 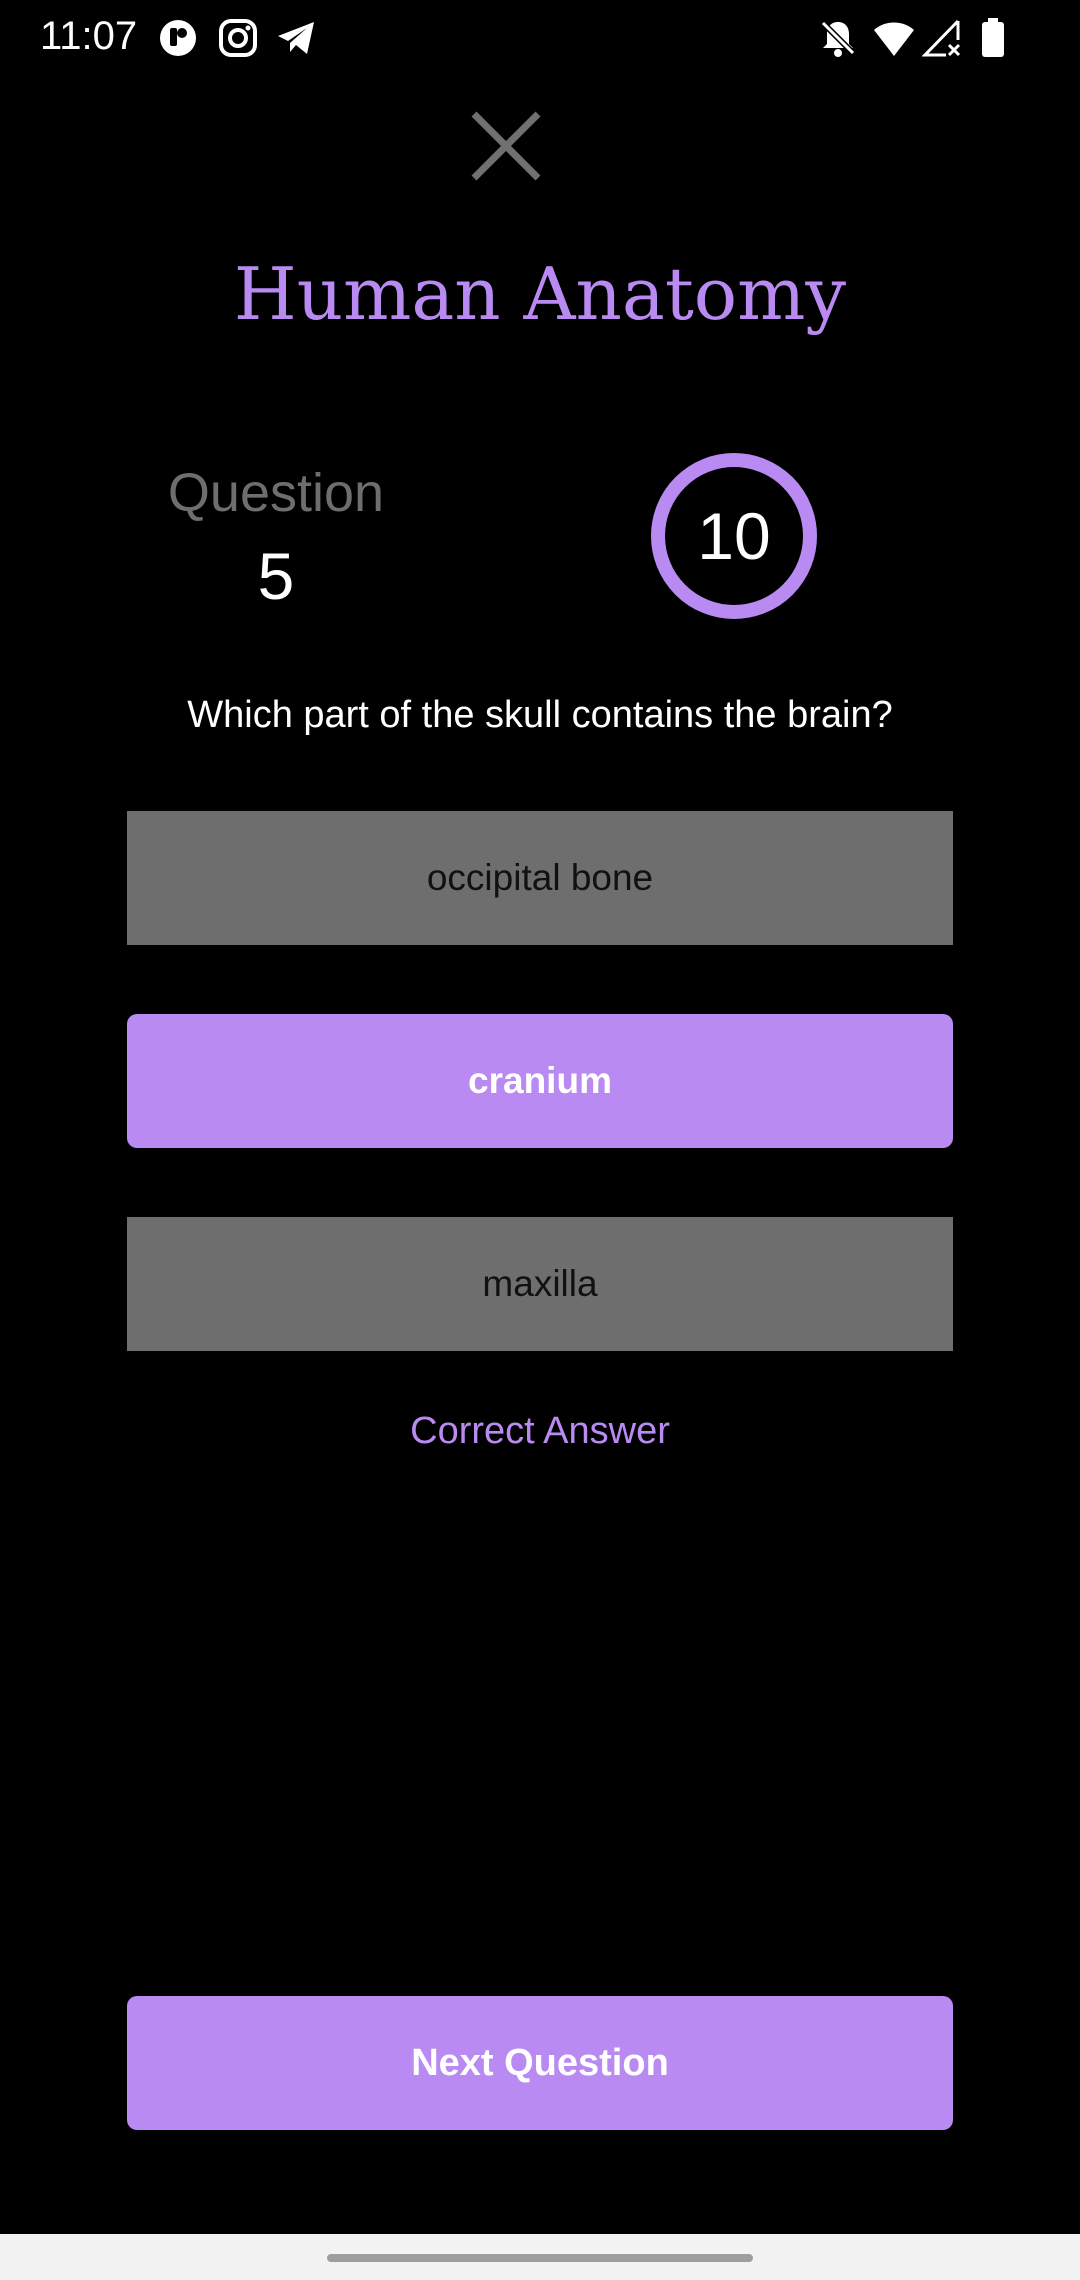 I want to click on close-button, so click(x=506, y=148).